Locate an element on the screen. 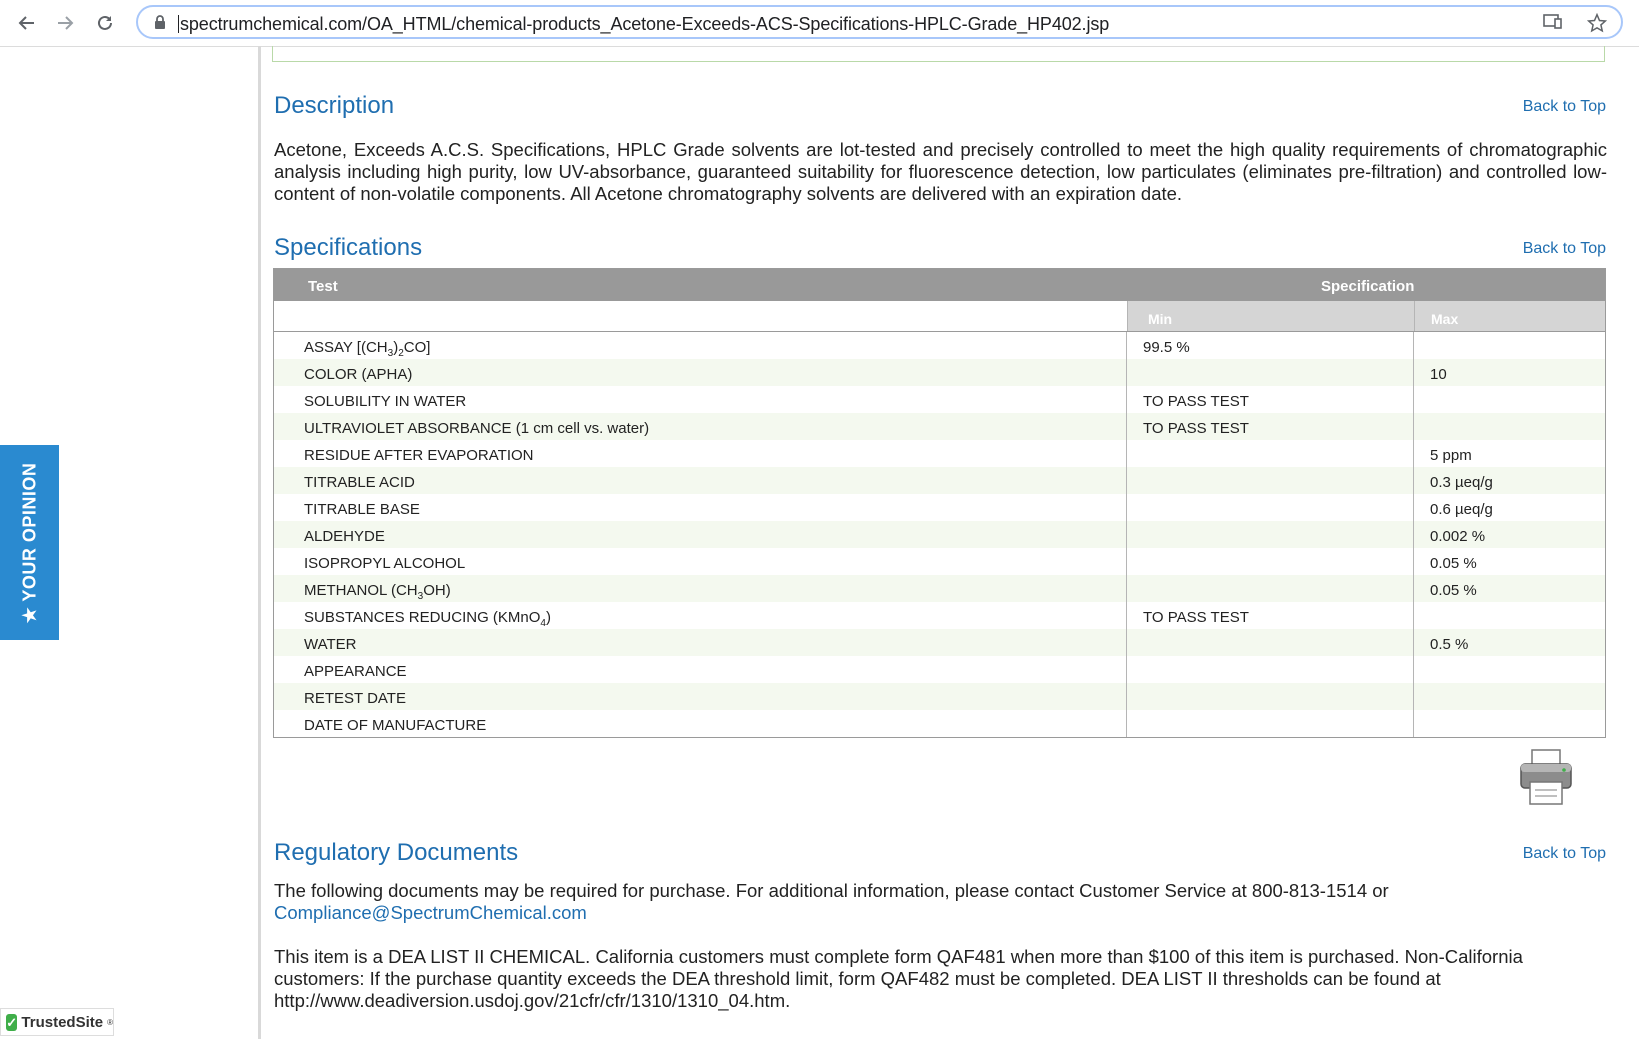 Image resolution: width=1639 pixels, height=1039 pixels. header-min: Min is located at coordinates (1271, 316).